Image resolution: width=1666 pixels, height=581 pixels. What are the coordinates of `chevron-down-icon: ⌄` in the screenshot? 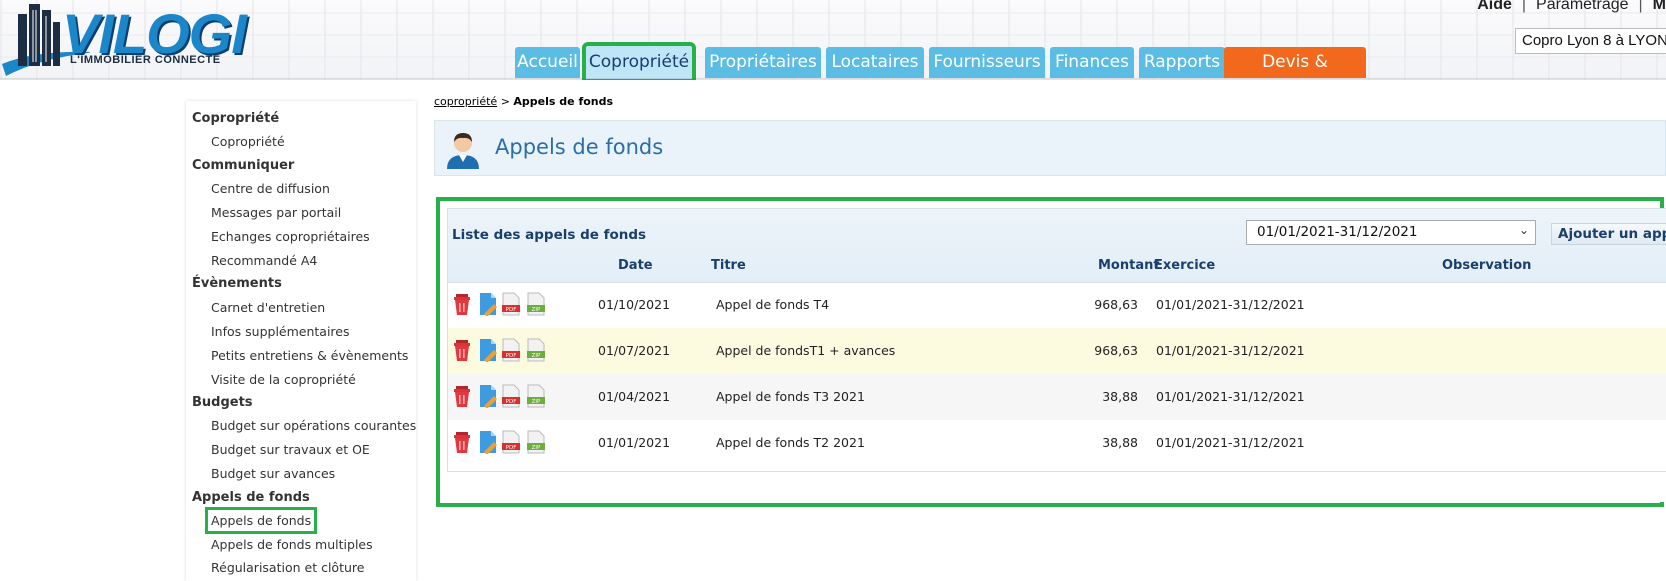 It's located at (1523, 230).